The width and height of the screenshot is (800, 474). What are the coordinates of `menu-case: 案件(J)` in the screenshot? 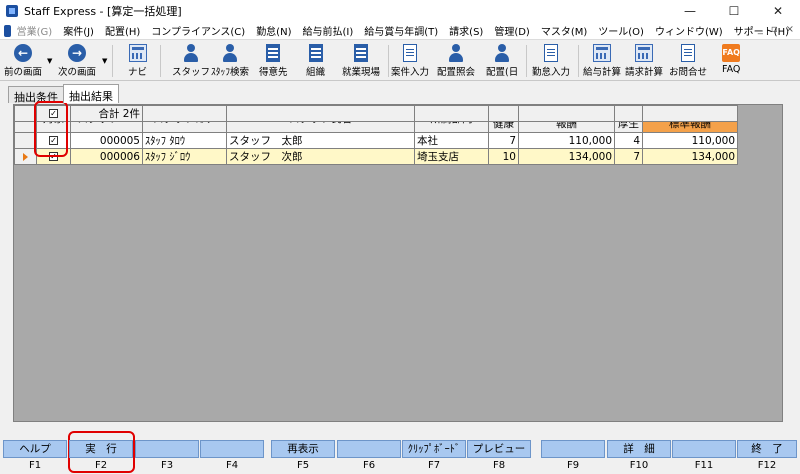 It's located at (78, 30).